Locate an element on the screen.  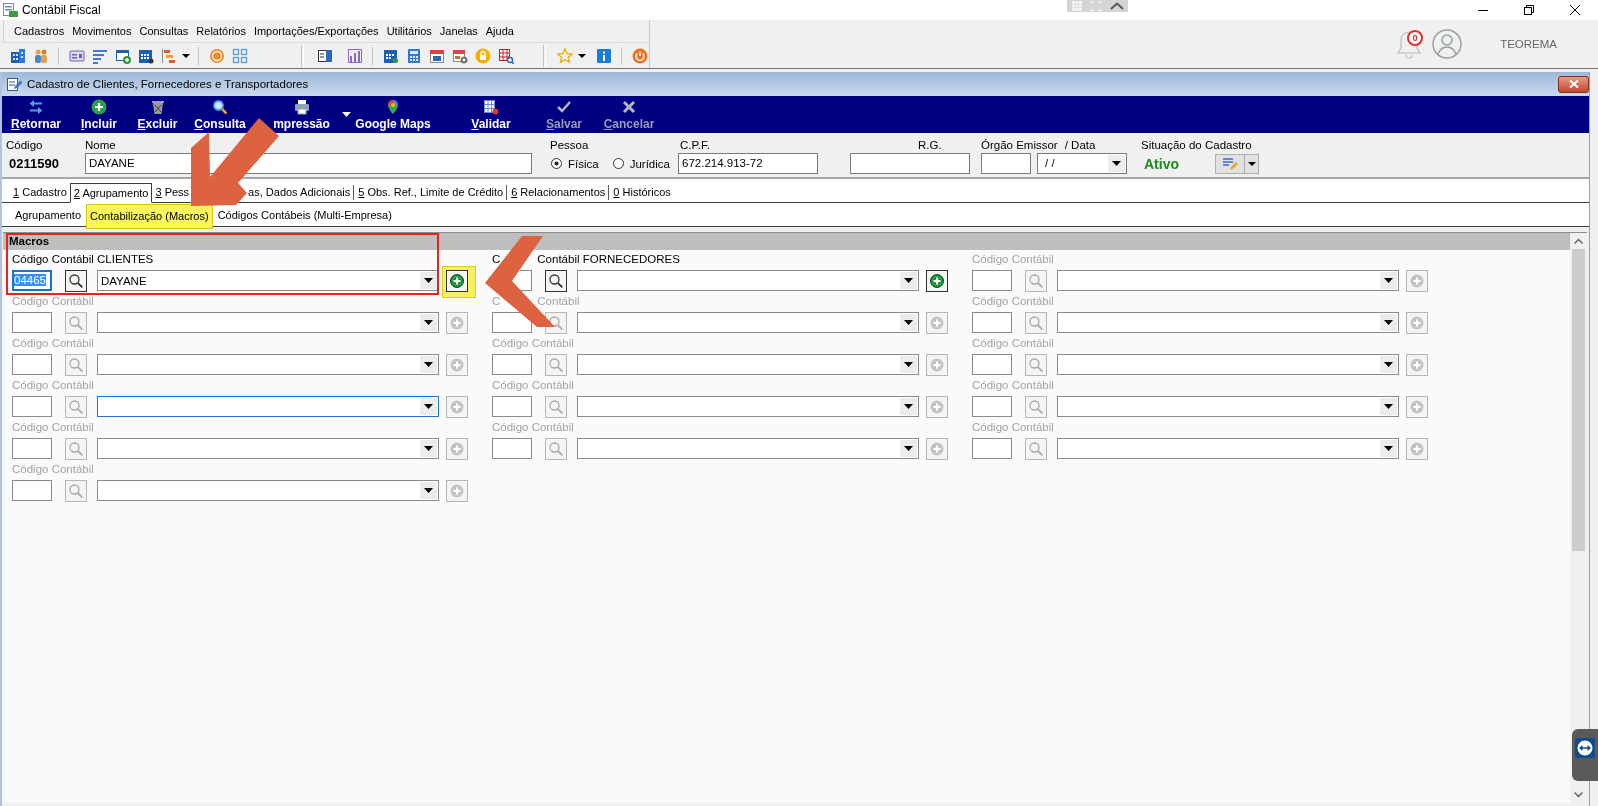
gantt-icon is located at coordinates (168, 55).